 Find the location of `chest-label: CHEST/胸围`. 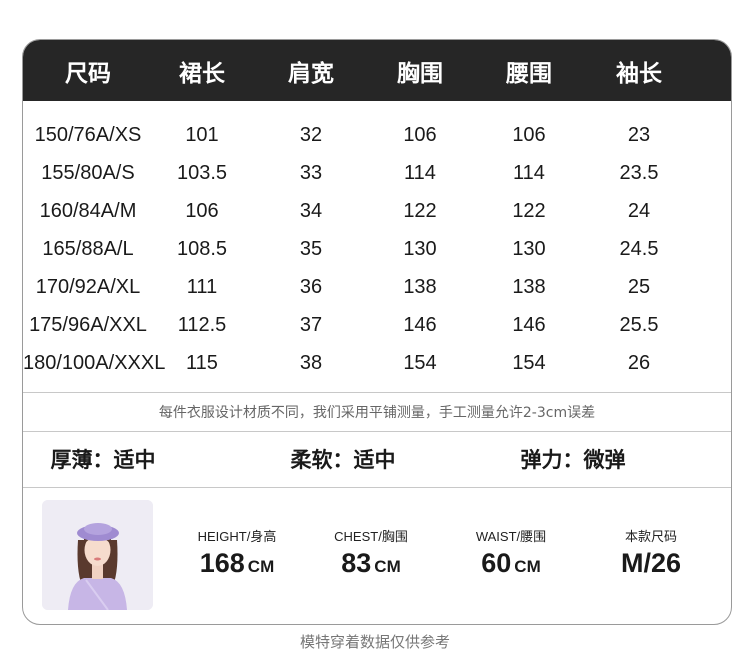

chest-label: CHEST/胸围 is located at coordinates (371, 536).